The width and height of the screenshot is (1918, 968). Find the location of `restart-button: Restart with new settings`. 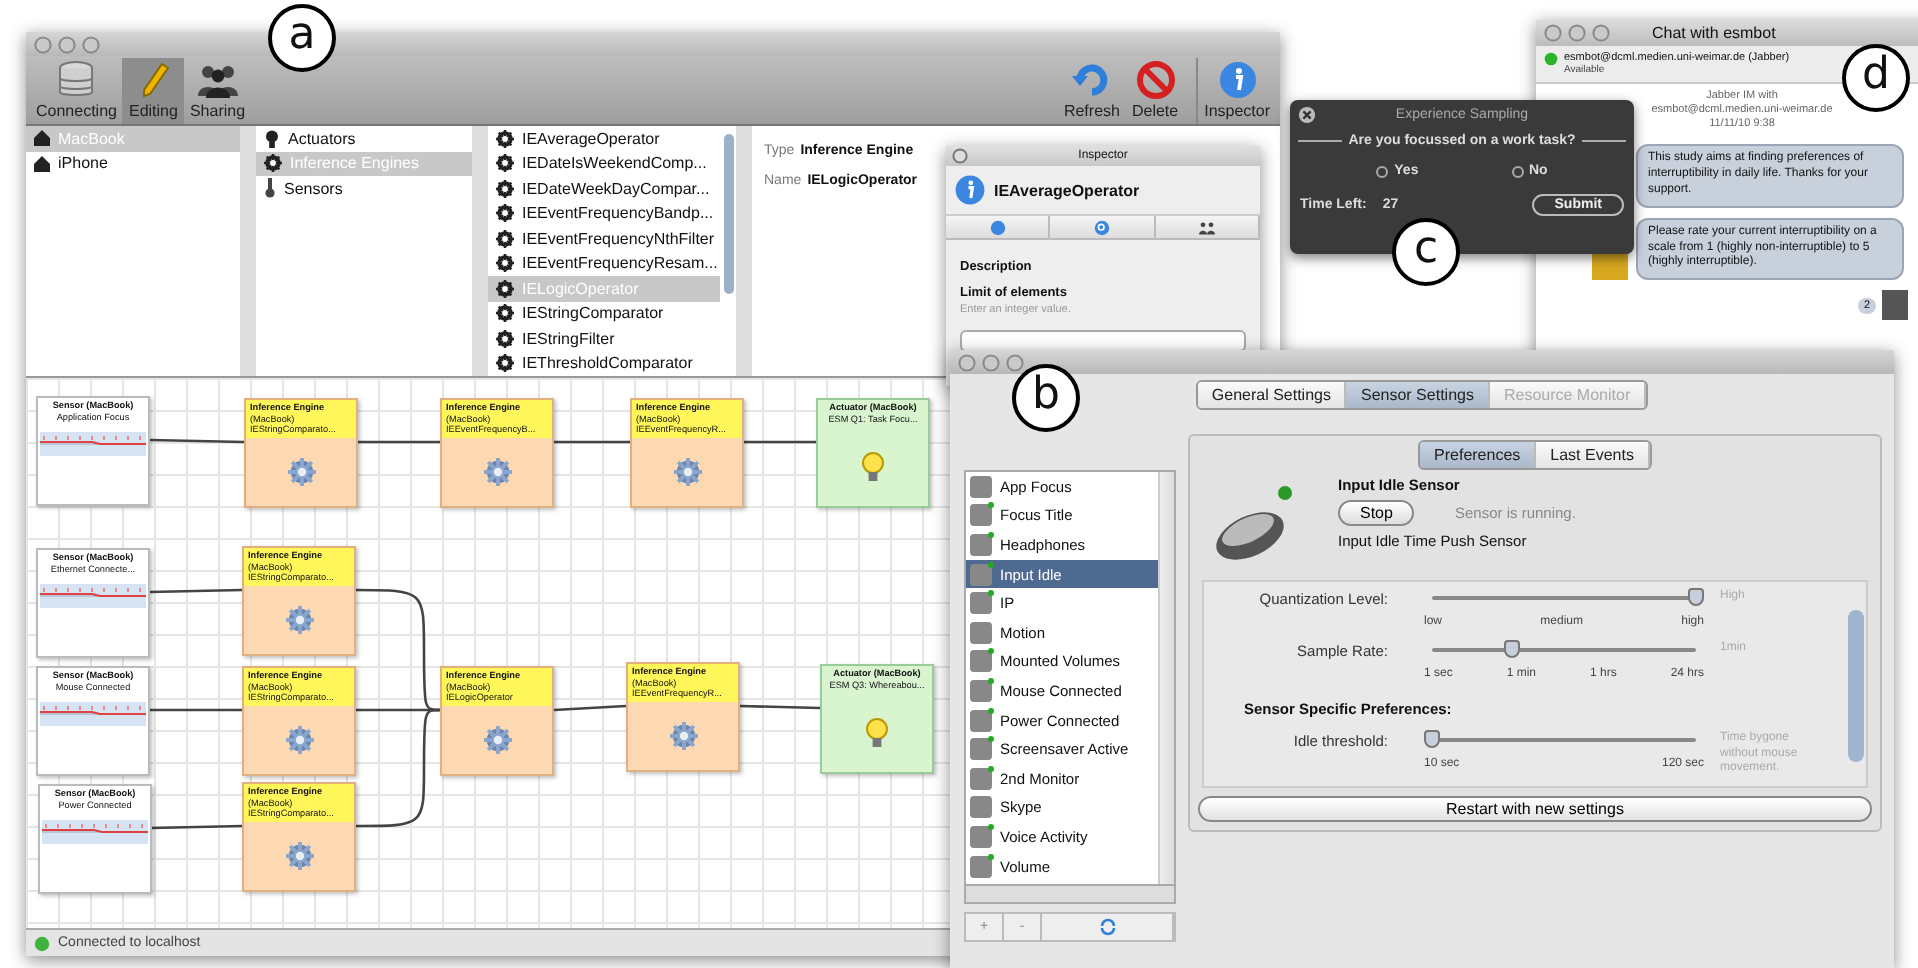

restart-button: Restart with new settings is located at coordinates (1535, 808).